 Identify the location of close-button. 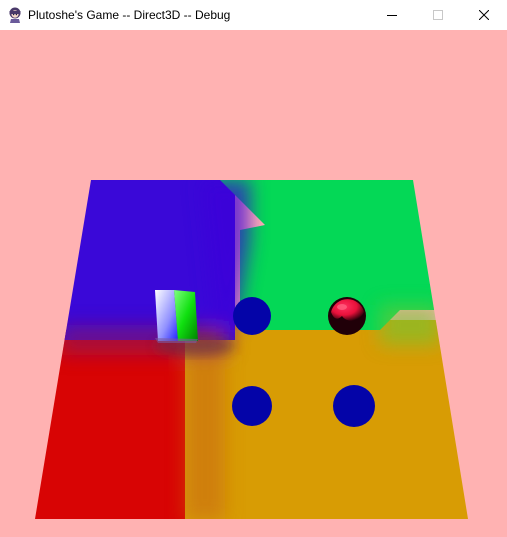
(484, 15).